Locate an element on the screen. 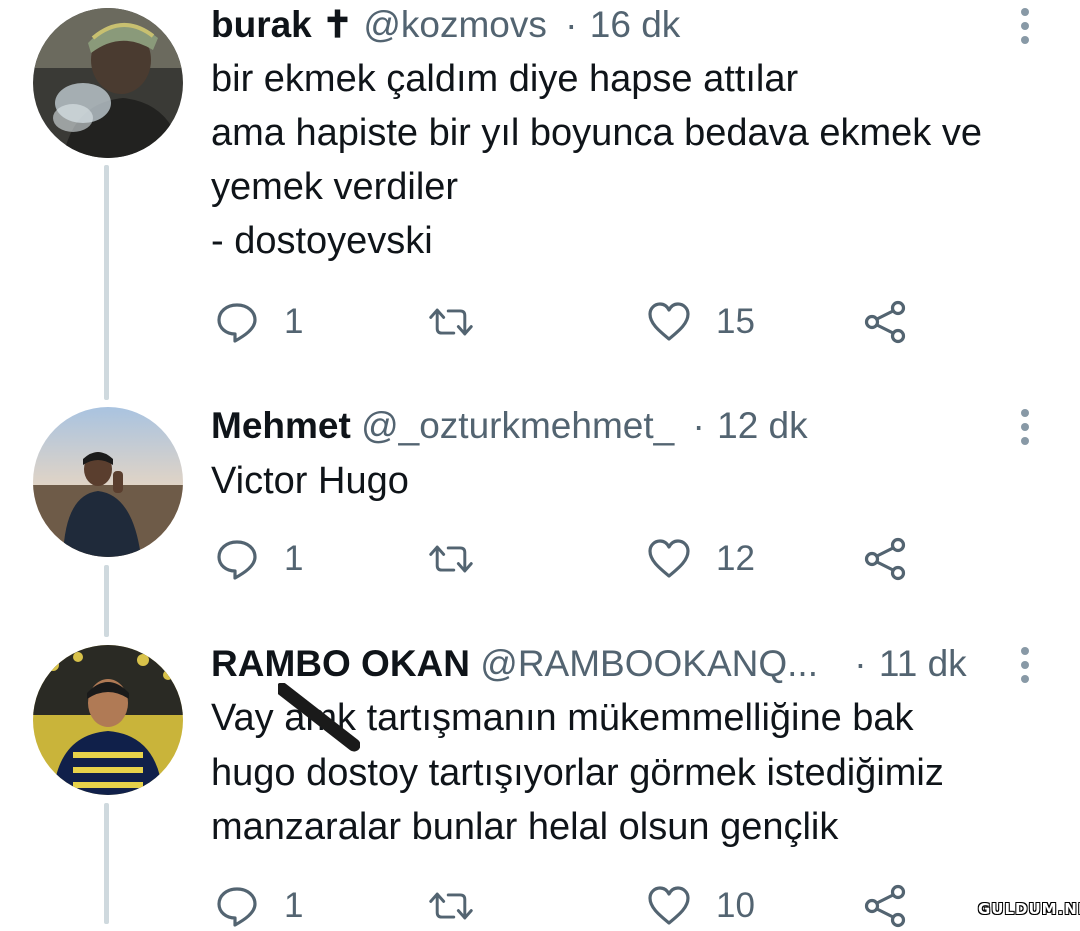  tweet-text-line: Victor Hugo is located at coordinates (310, 481).